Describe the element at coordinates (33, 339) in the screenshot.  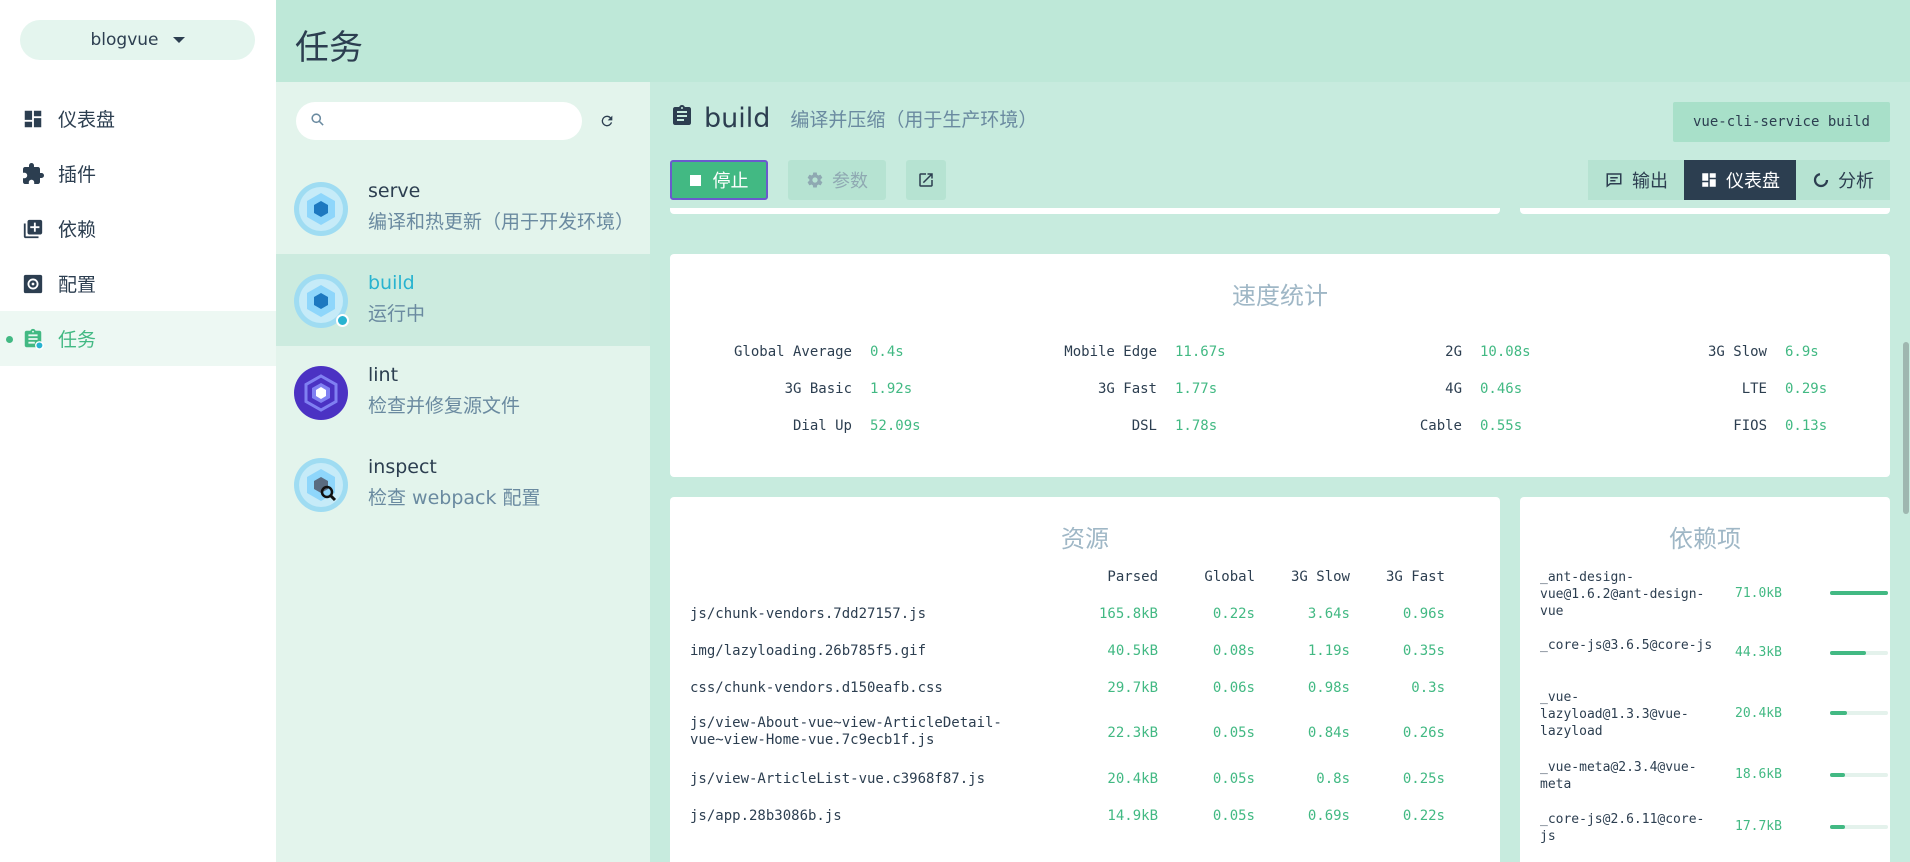
I see `assignment-icon` at that location.